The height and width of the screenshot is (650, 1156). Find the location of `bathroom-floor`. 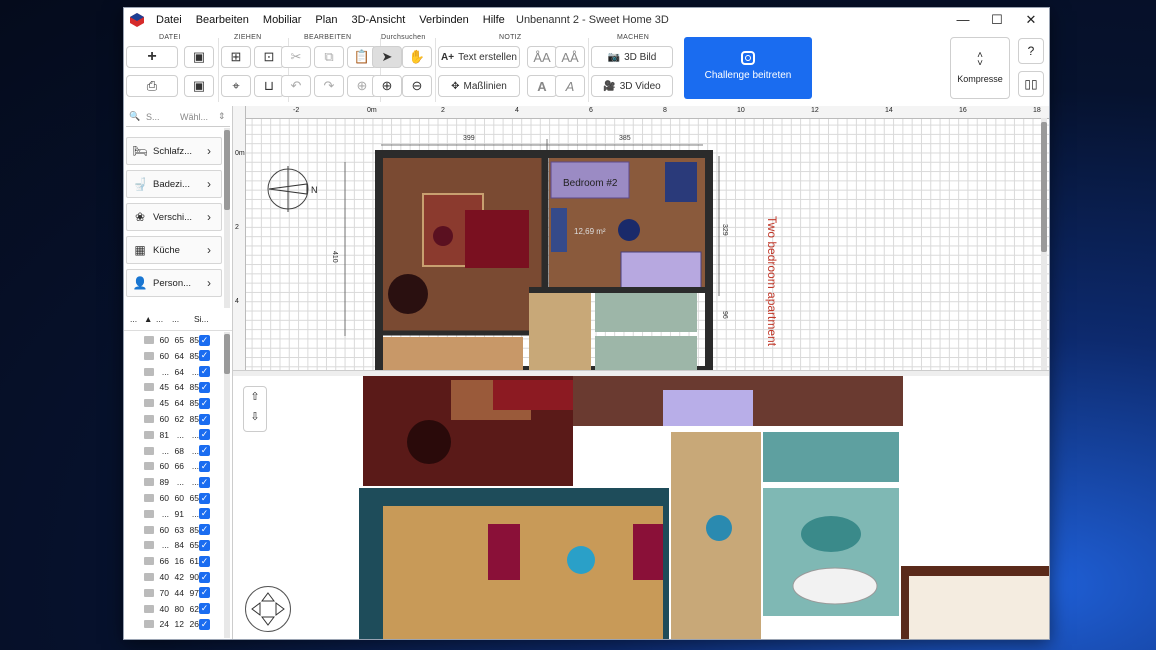

bathroom-floor is located at coordinates (646, 312).